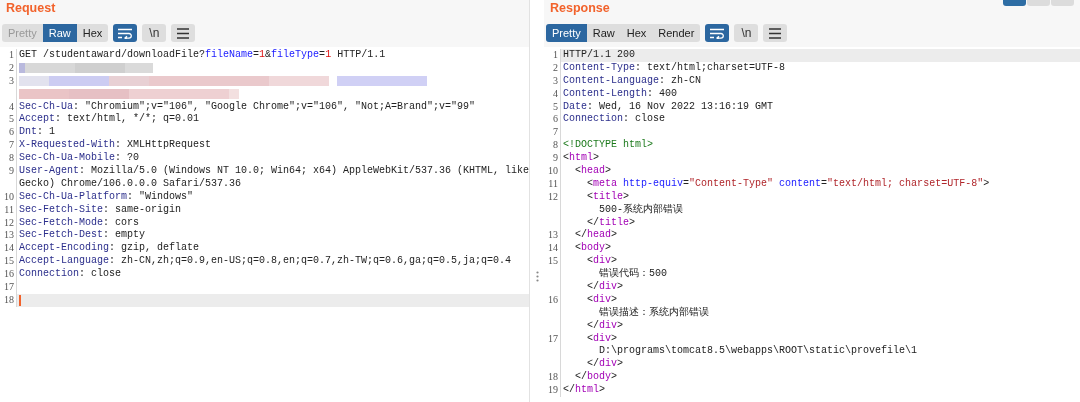 Image resolution: width=1080 pixels, height=402 pixels. Describe the element at coordinates (537, 276) in the screenshot. I see `drag-handle-icon` at that location.